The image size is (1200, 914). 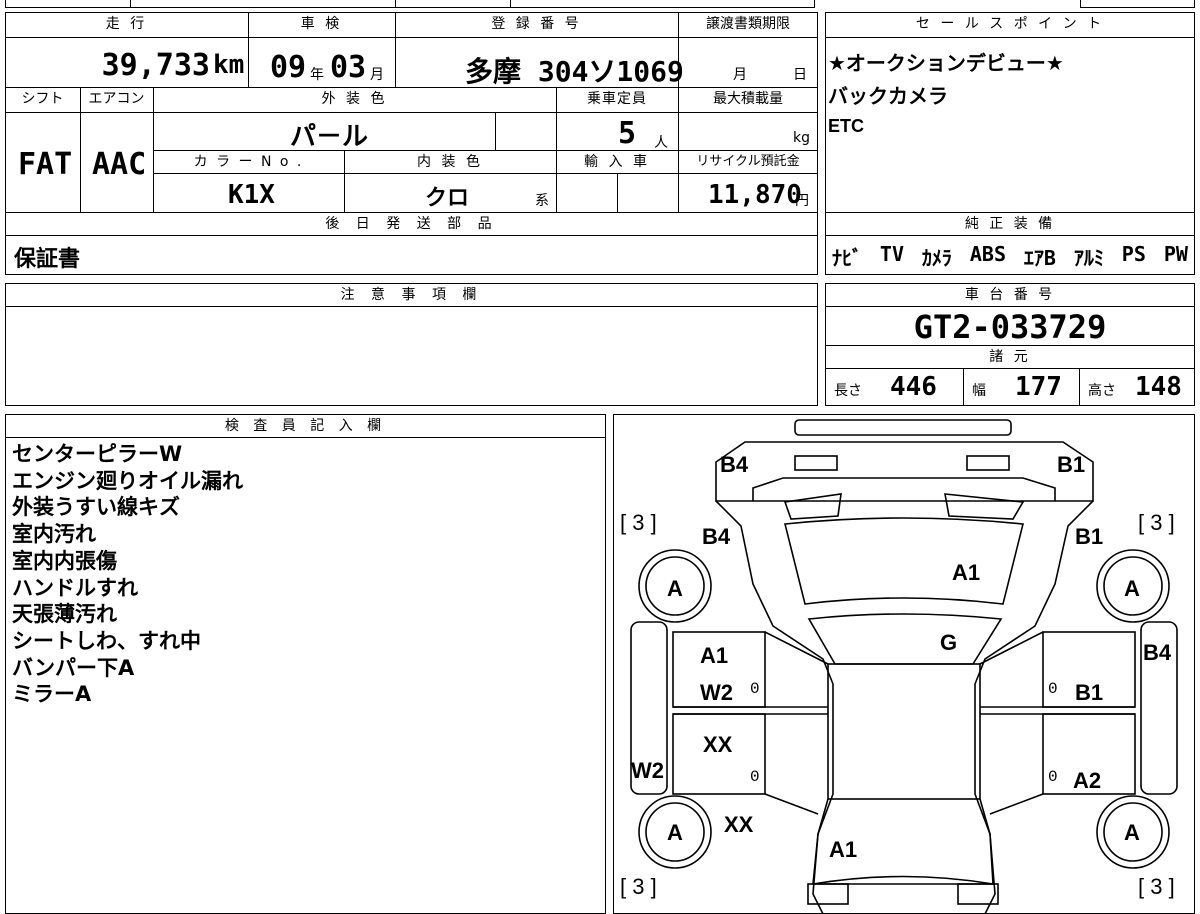 What do you see at coordinates (802, 201) in the screenshot?
I see `recycle-fee-unit: 円` at bounding box center [802, 201].